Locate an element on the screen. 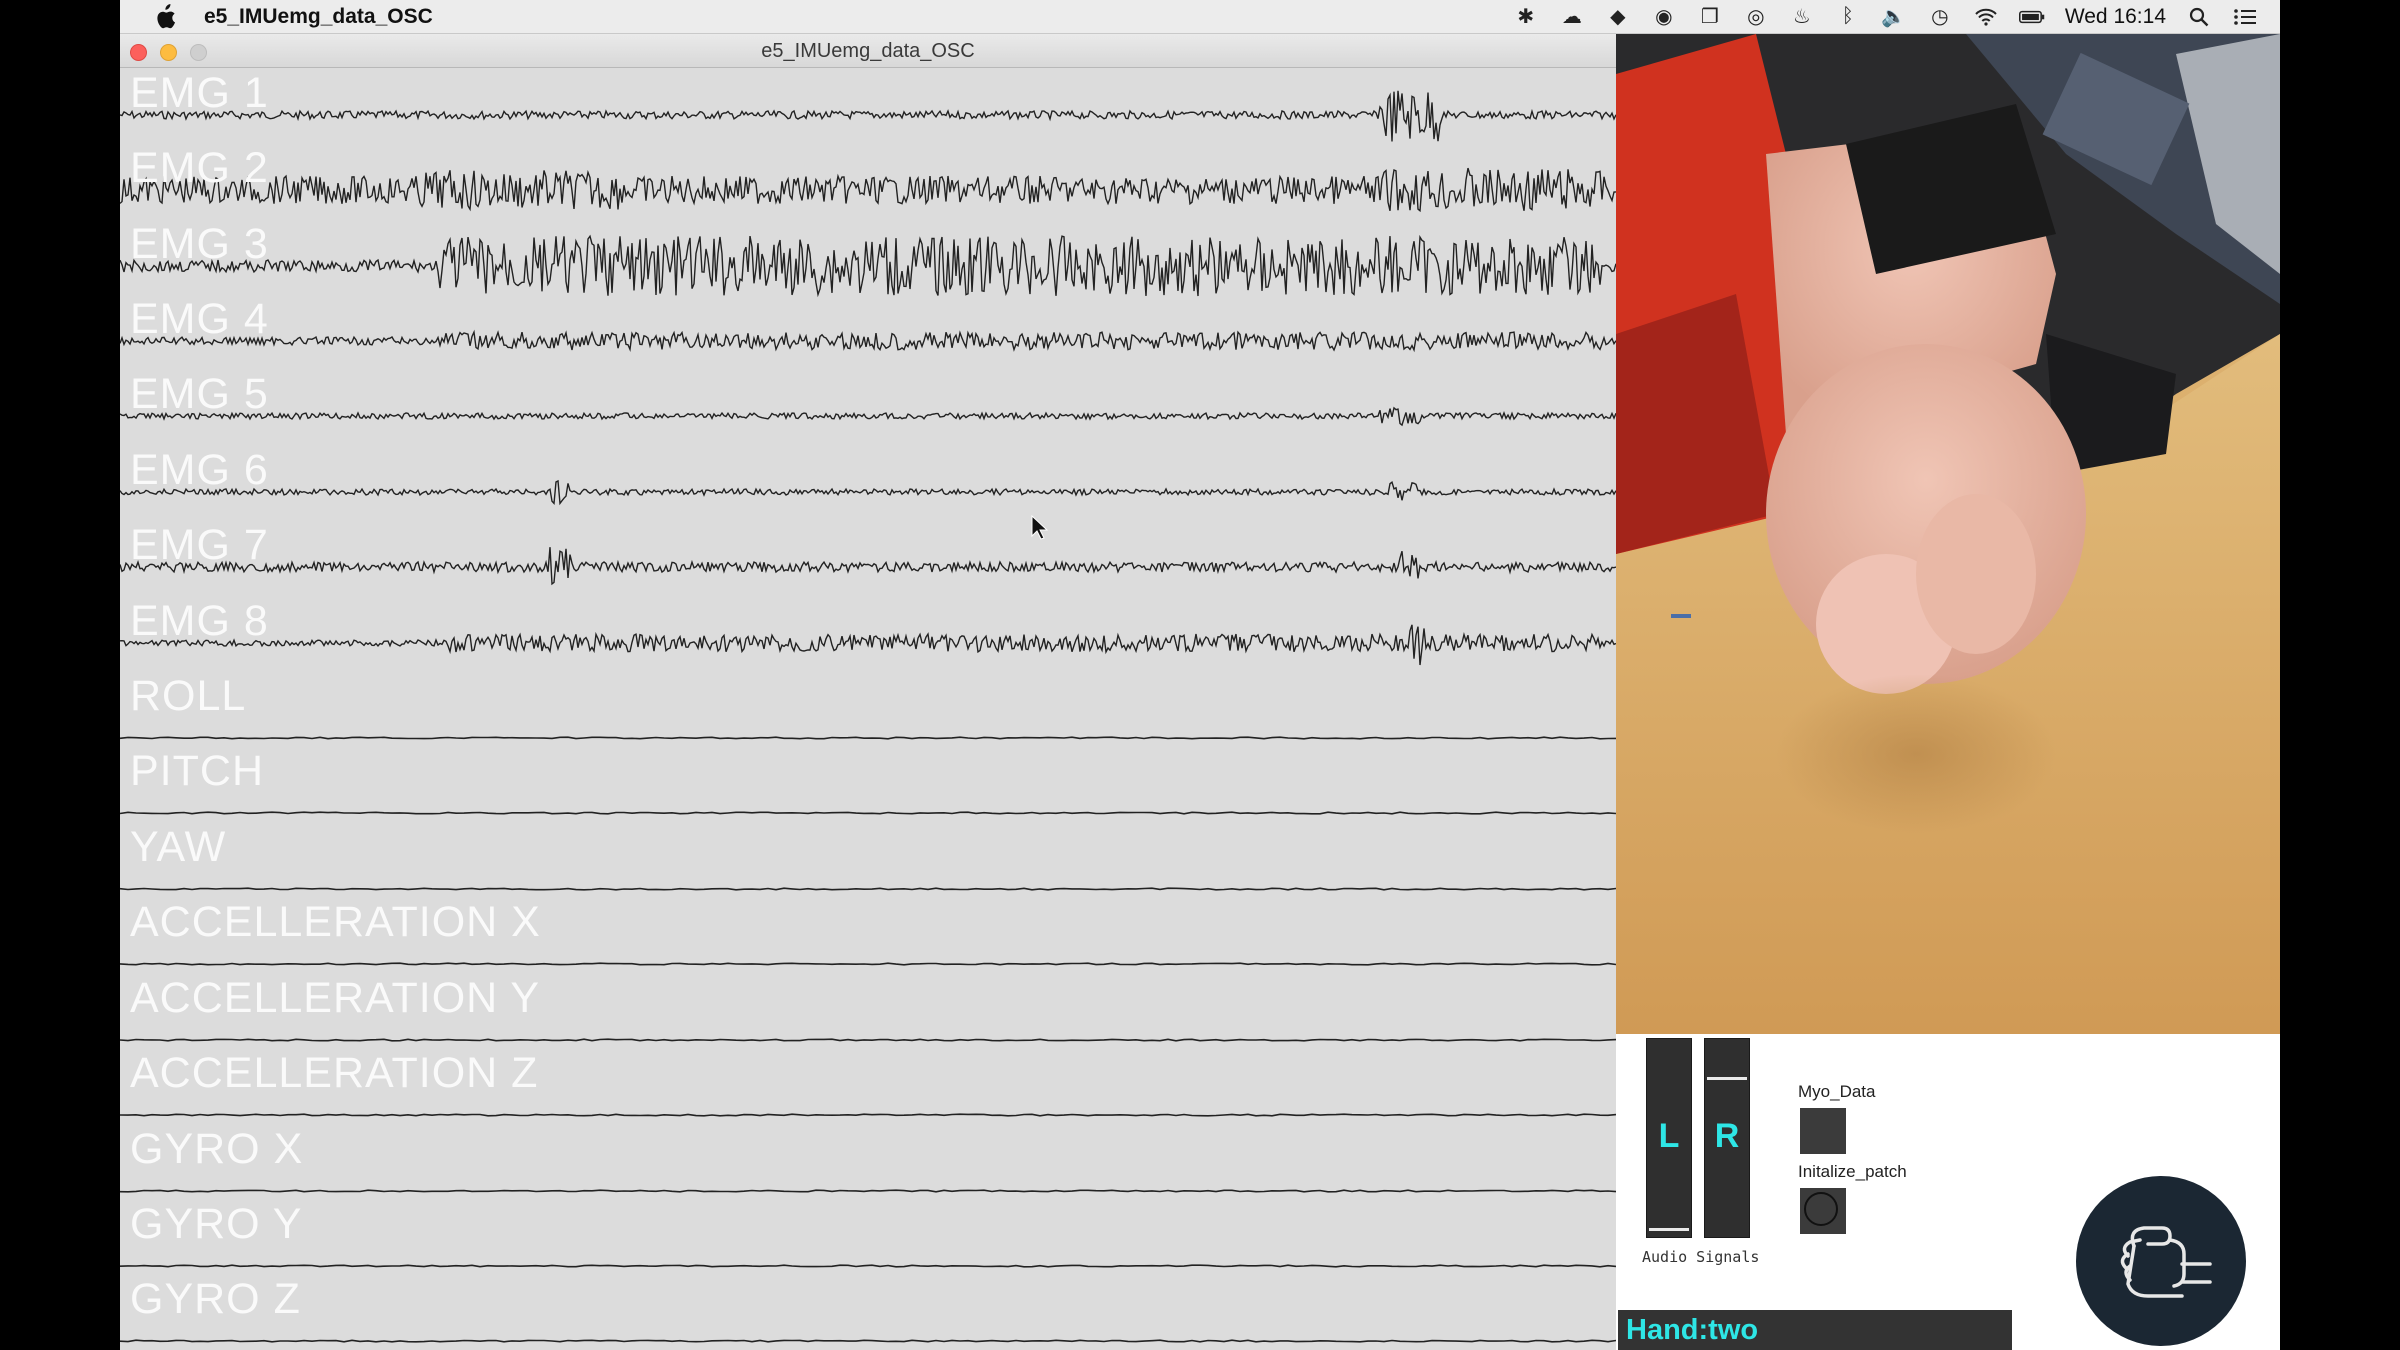 The height and width of the screenshot is (1350, 2400). bang-circle is located at coordinates (1821, 1209).